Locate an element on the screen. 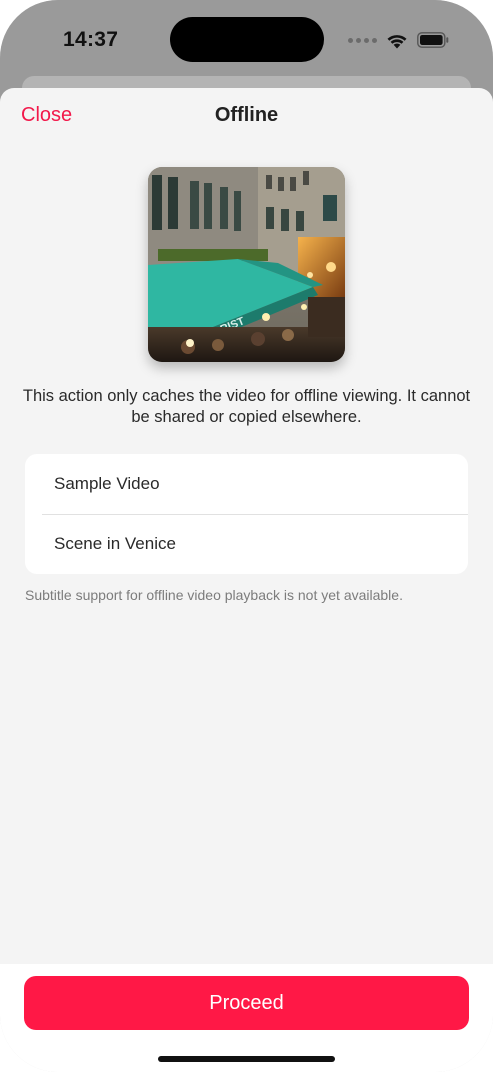 This screenshot has width=493, height=1072. battery-icon is located at coordinates (433, 40).